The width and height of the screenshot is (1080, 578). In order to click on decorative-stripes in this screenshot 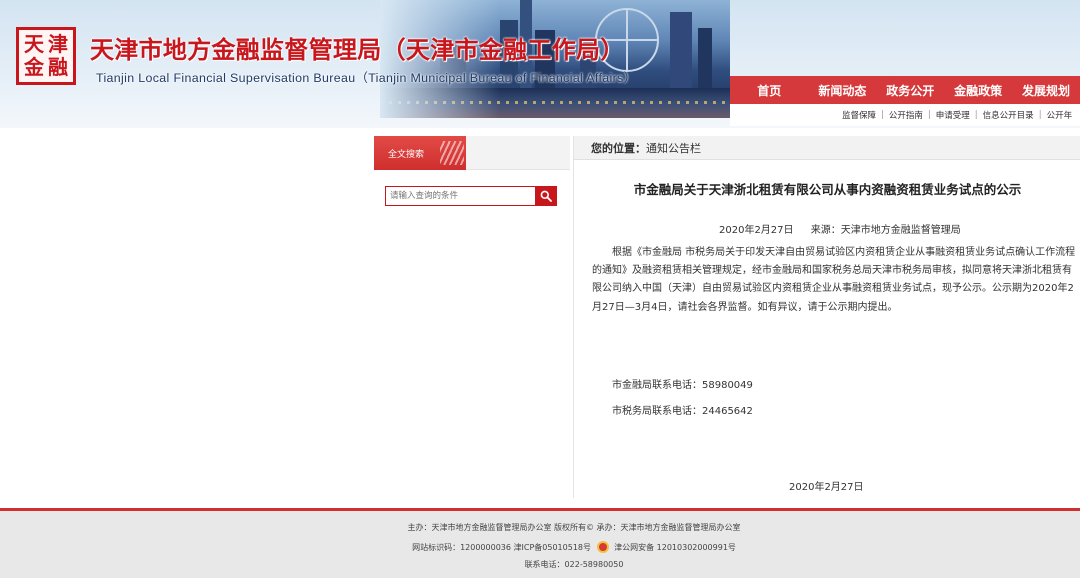, I will do `click(452, 153)`.